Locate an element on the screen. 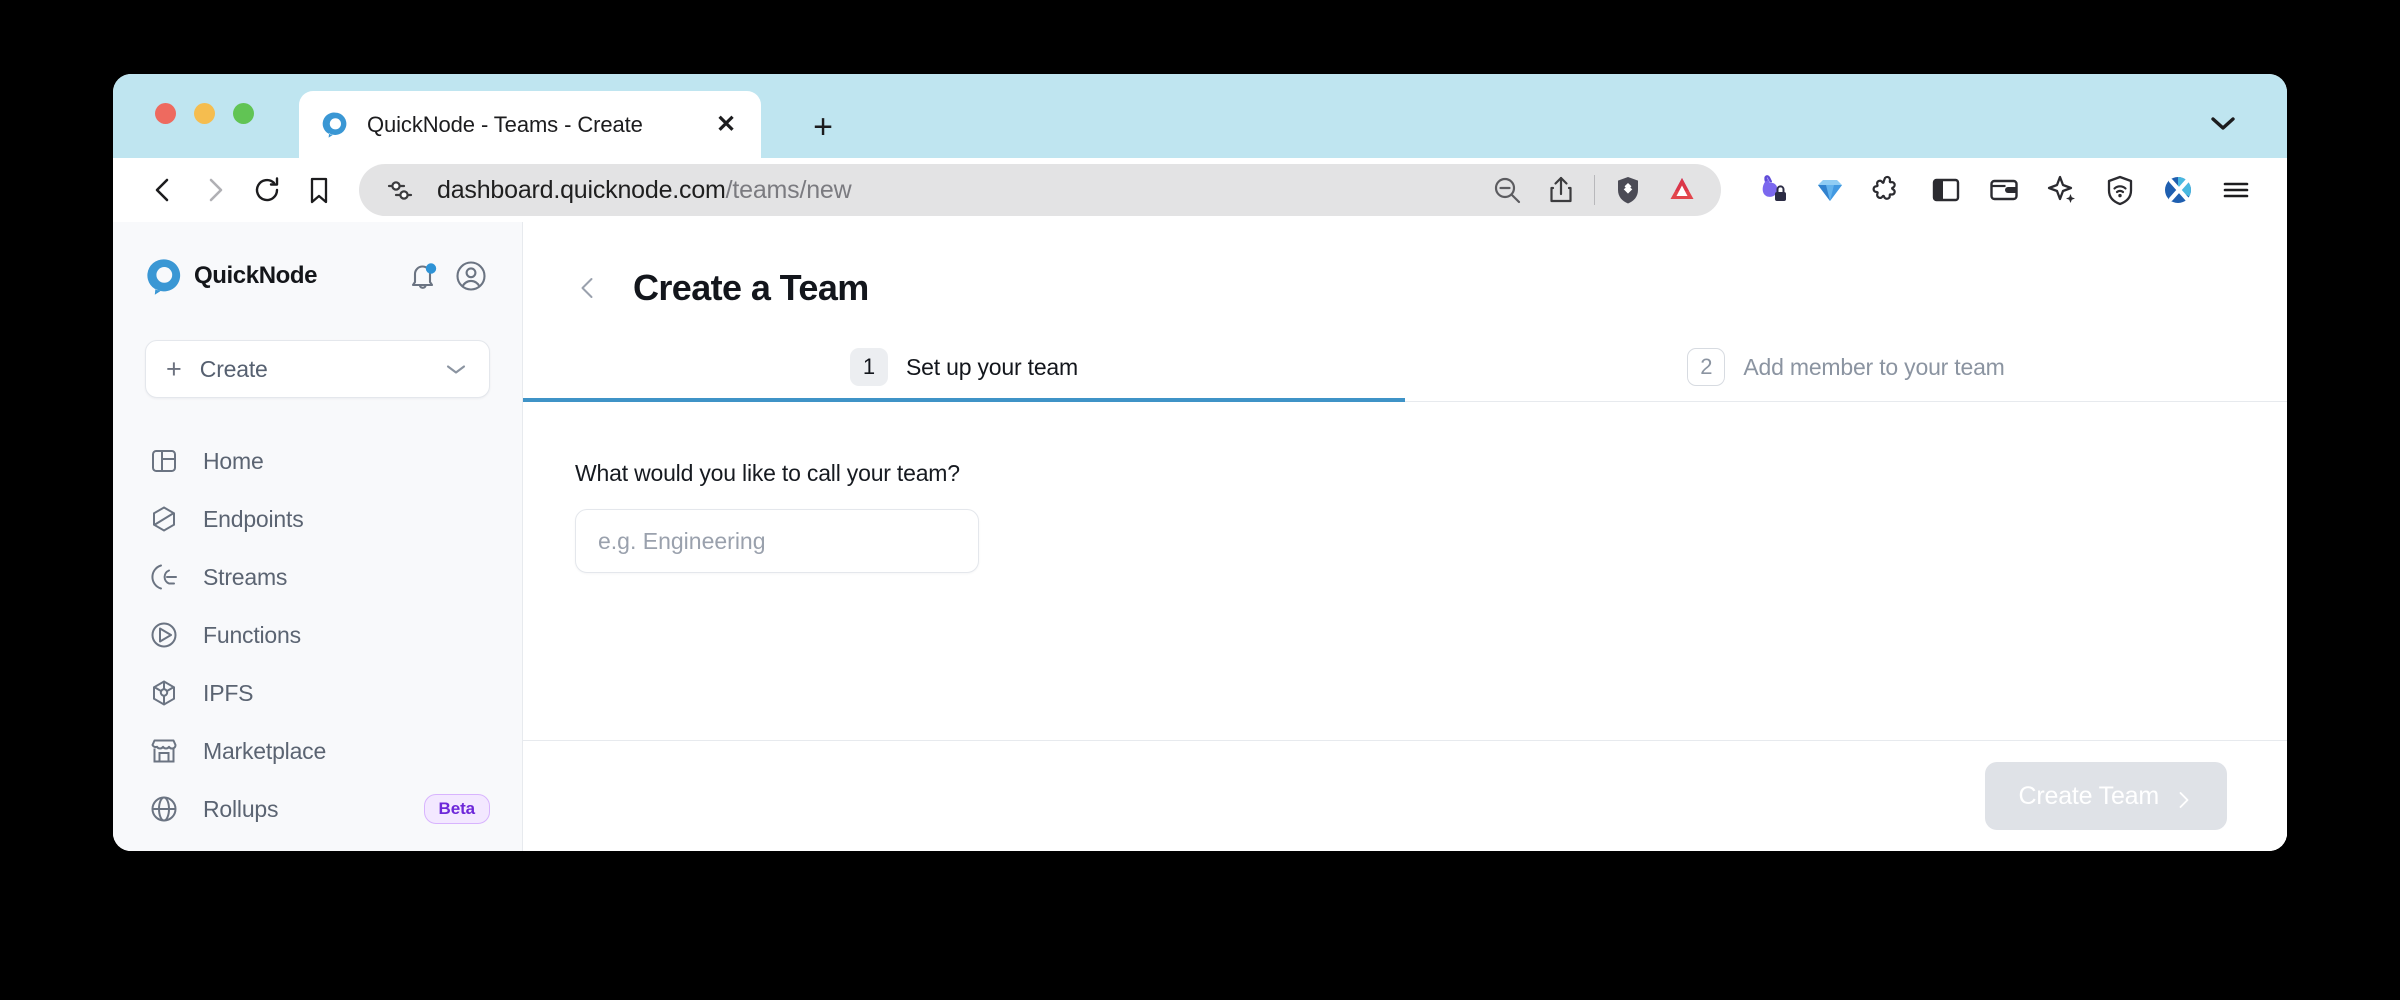 This screenshot has width=2400, height=1000. zoom-out-icon is located at coordinates (1507, 190).